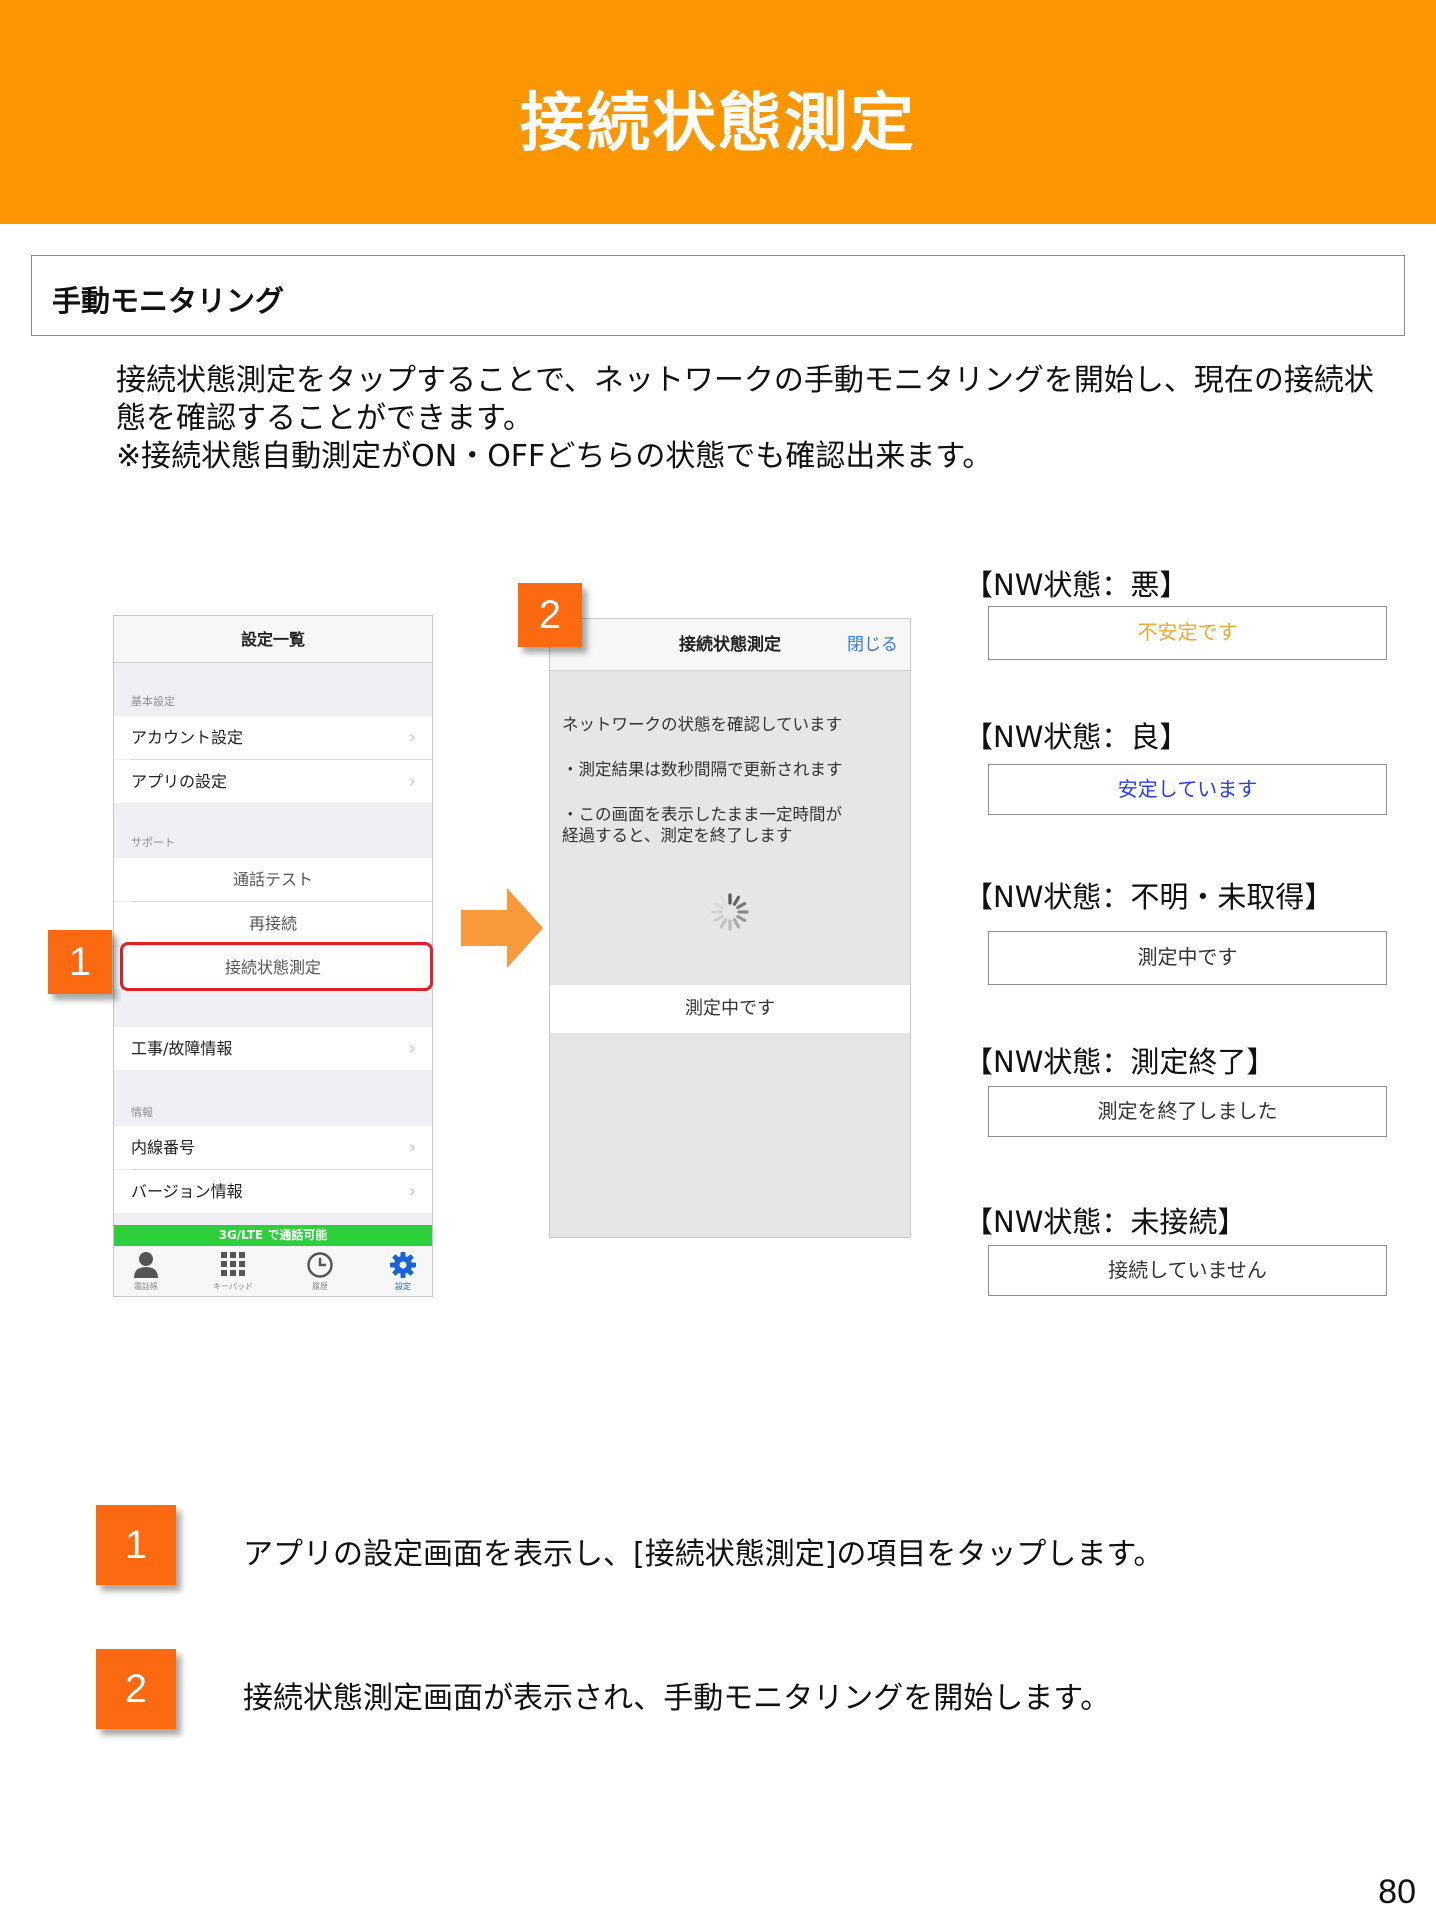 The image size is (1436, 1920). What do you see at coordinates (179, 781) in the screenshot?
I see `row-label: アプリの設定` at bounding box center [179, 781].